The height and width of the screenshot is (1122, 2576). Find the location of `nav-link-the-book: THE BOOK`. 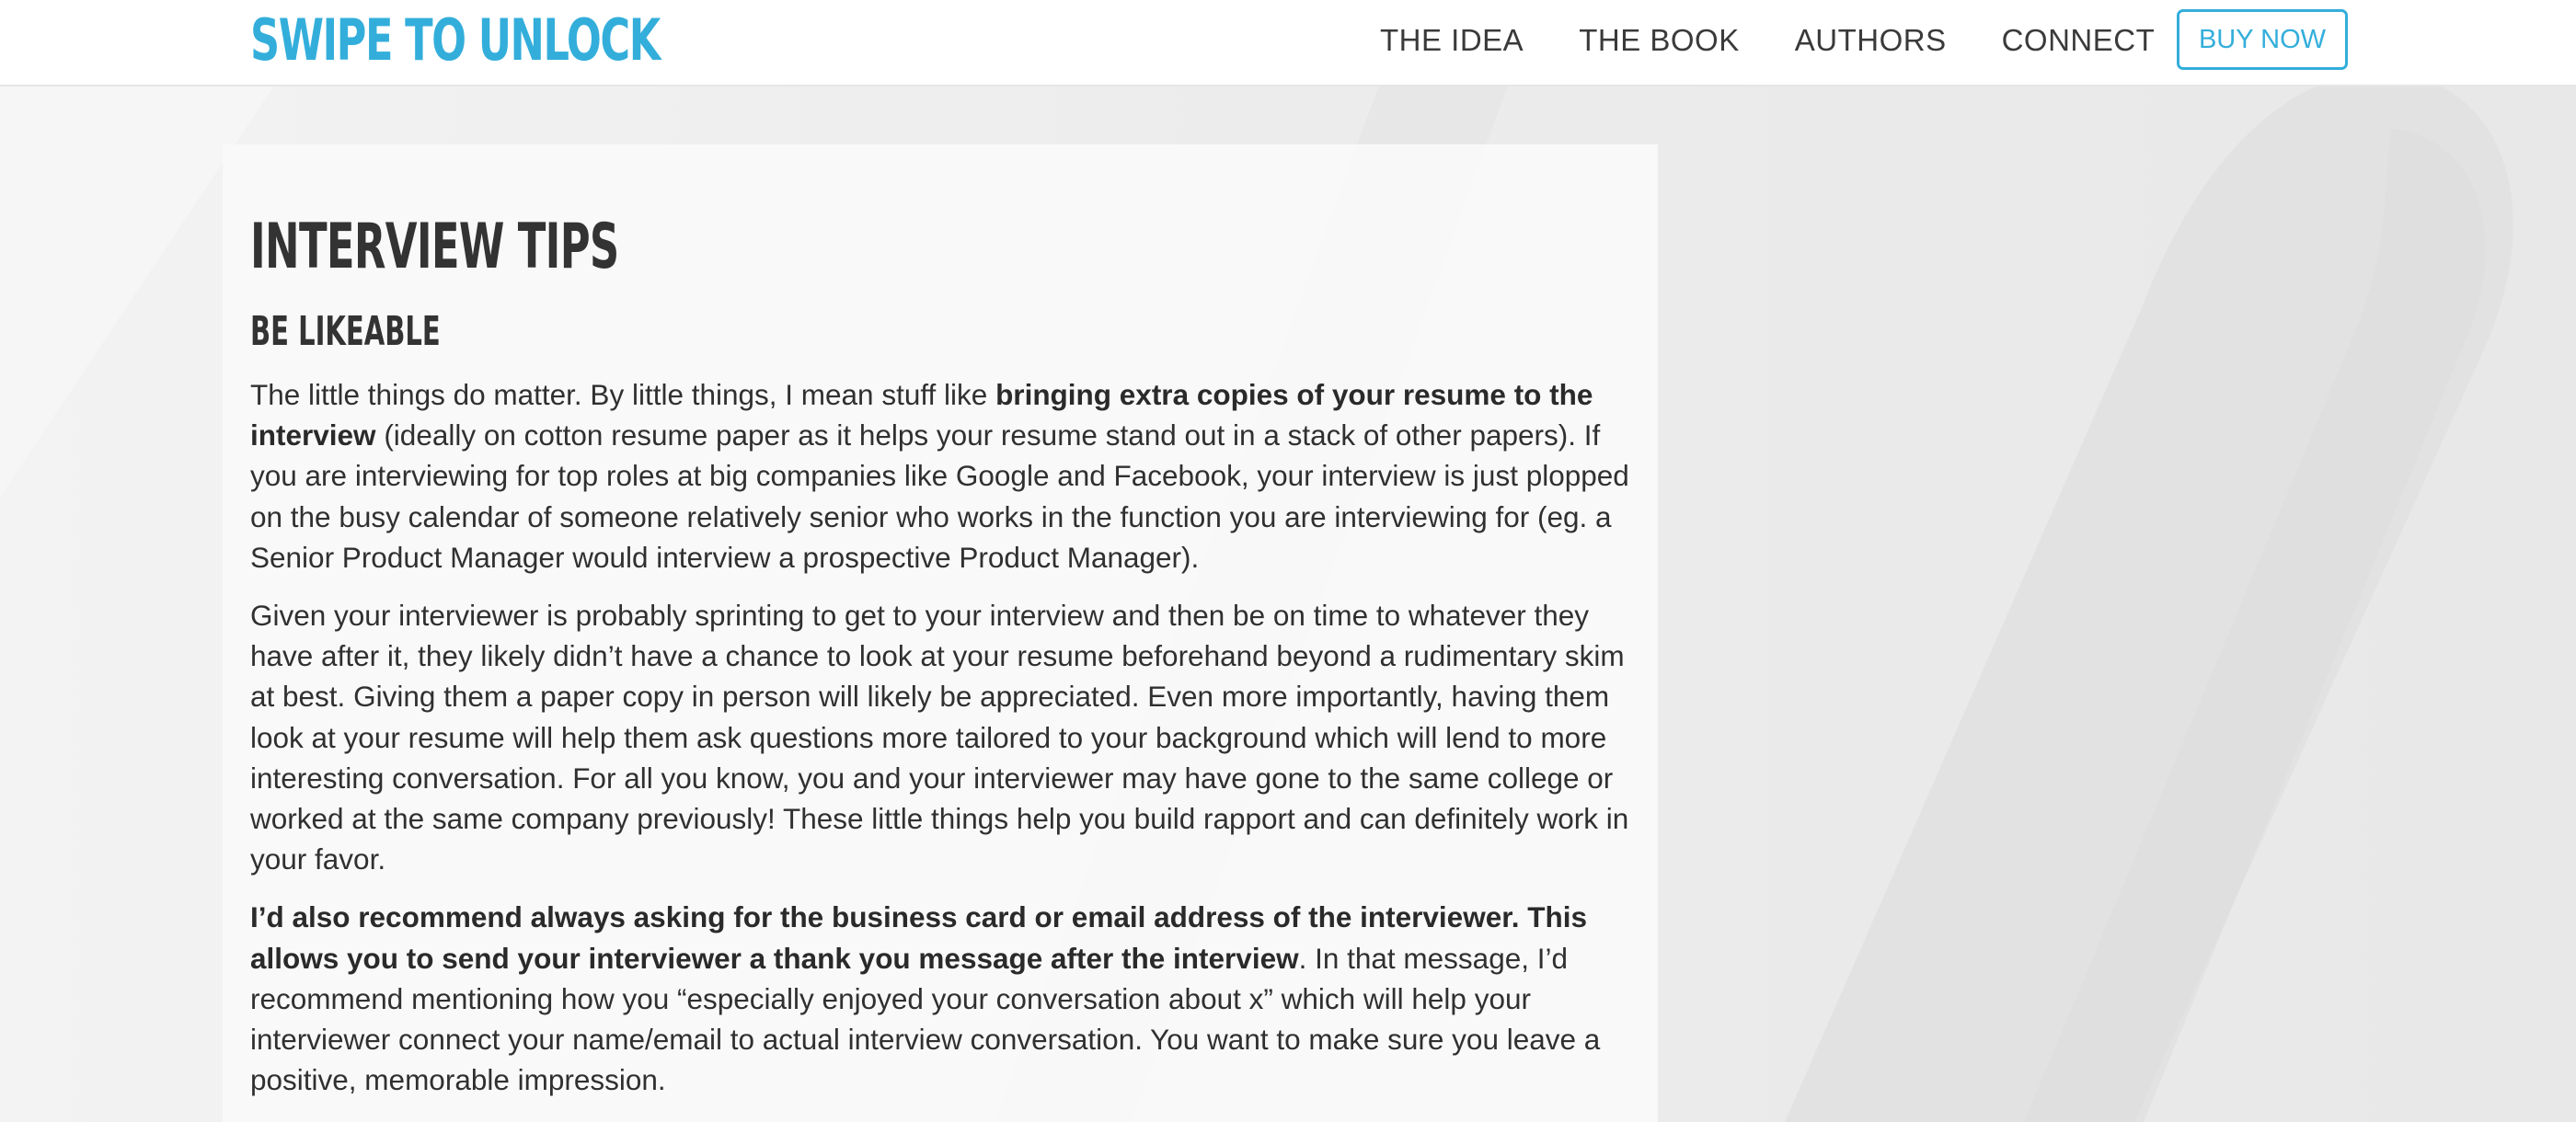

nav-link-the-book: THE BOOK is located at coordinates (1659, 40).